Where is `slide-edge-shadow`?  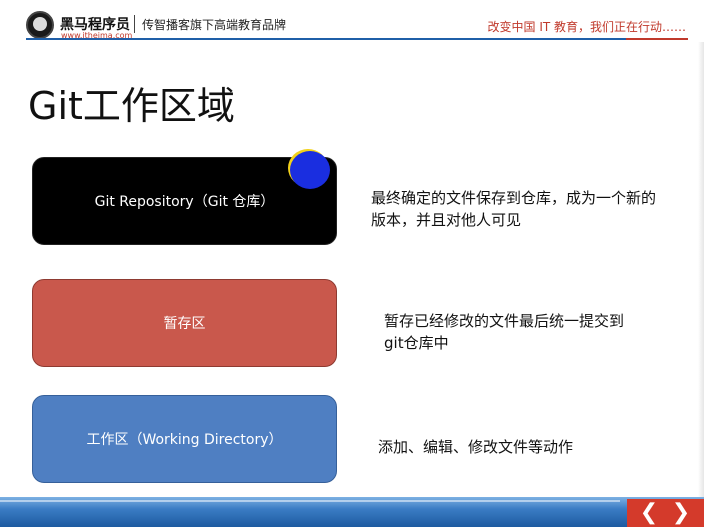 slide-edge-shadow is located at coordinates (701, 269).